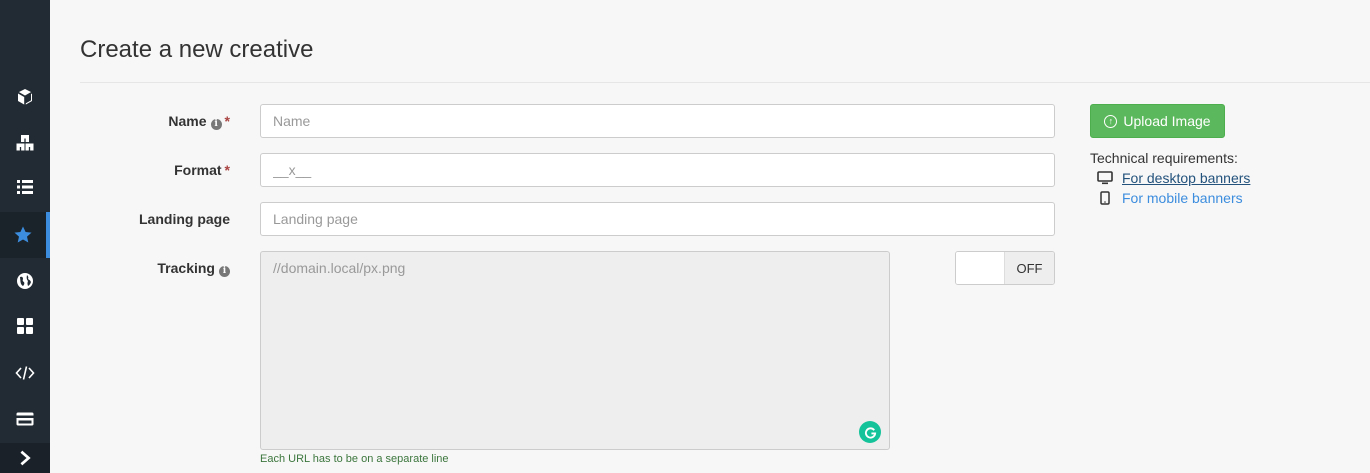 The image size is (1370, 473). I want to click on sidebar-item-cubes, so click(25, 143).